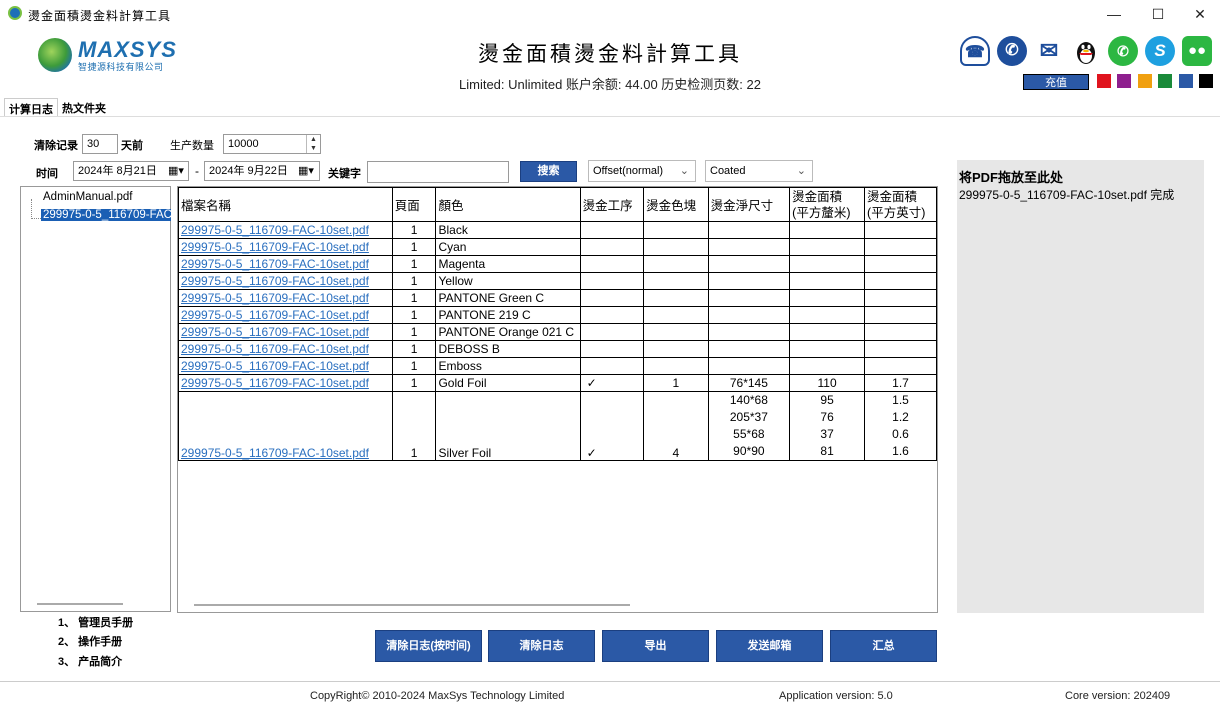 The height and width of the screenshot is (710, 1220). Describe the element at coordinates (313, 144) in the screenshot. I see `stepper-arrows-icon: ▲ ▼` at that location.